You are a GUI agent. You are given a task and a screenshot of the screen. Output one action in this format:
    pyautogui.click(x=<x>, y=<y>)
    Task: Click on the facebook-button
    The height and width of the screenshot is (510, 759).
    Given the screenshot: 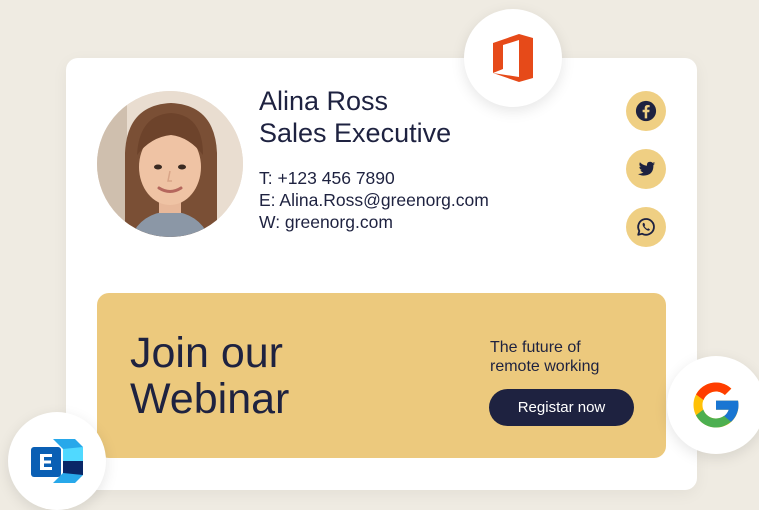 What is the action you would take?
    pyautogui.click(x=646, y=111)
    